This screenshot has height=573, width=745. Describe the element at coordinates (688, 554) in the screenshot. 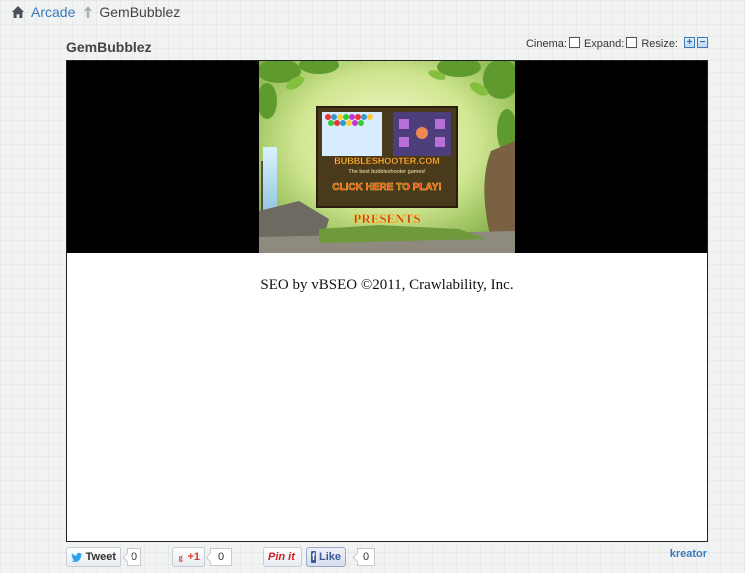

I see `author-link: kreator` at that location.